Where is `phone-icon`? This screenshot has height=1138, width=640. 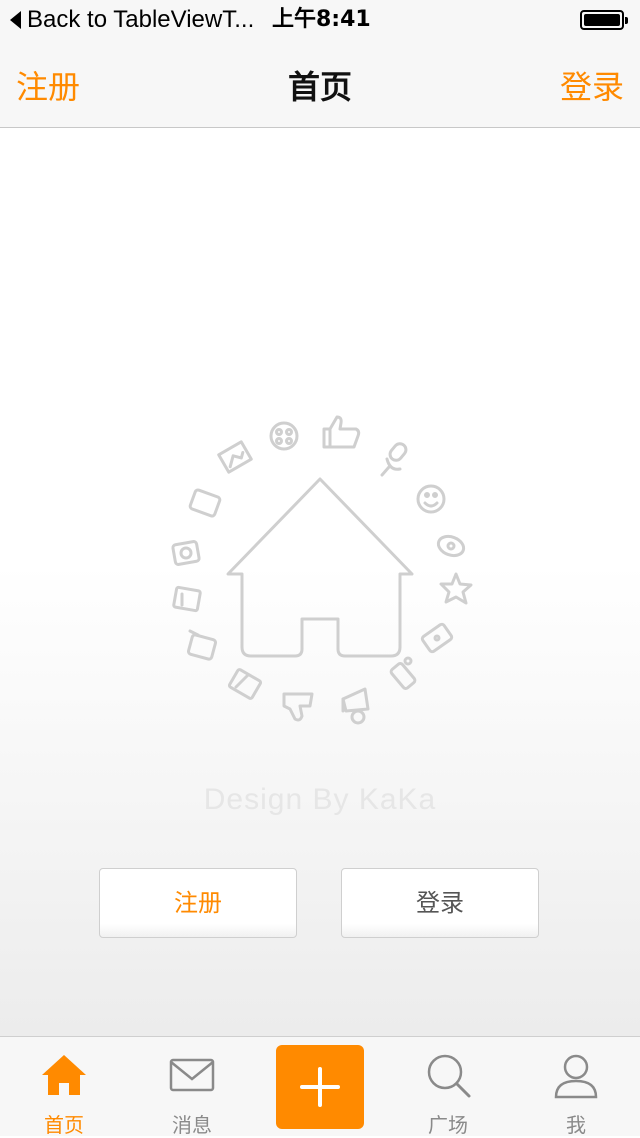 phone-icon is located at coordinates (202, 645).